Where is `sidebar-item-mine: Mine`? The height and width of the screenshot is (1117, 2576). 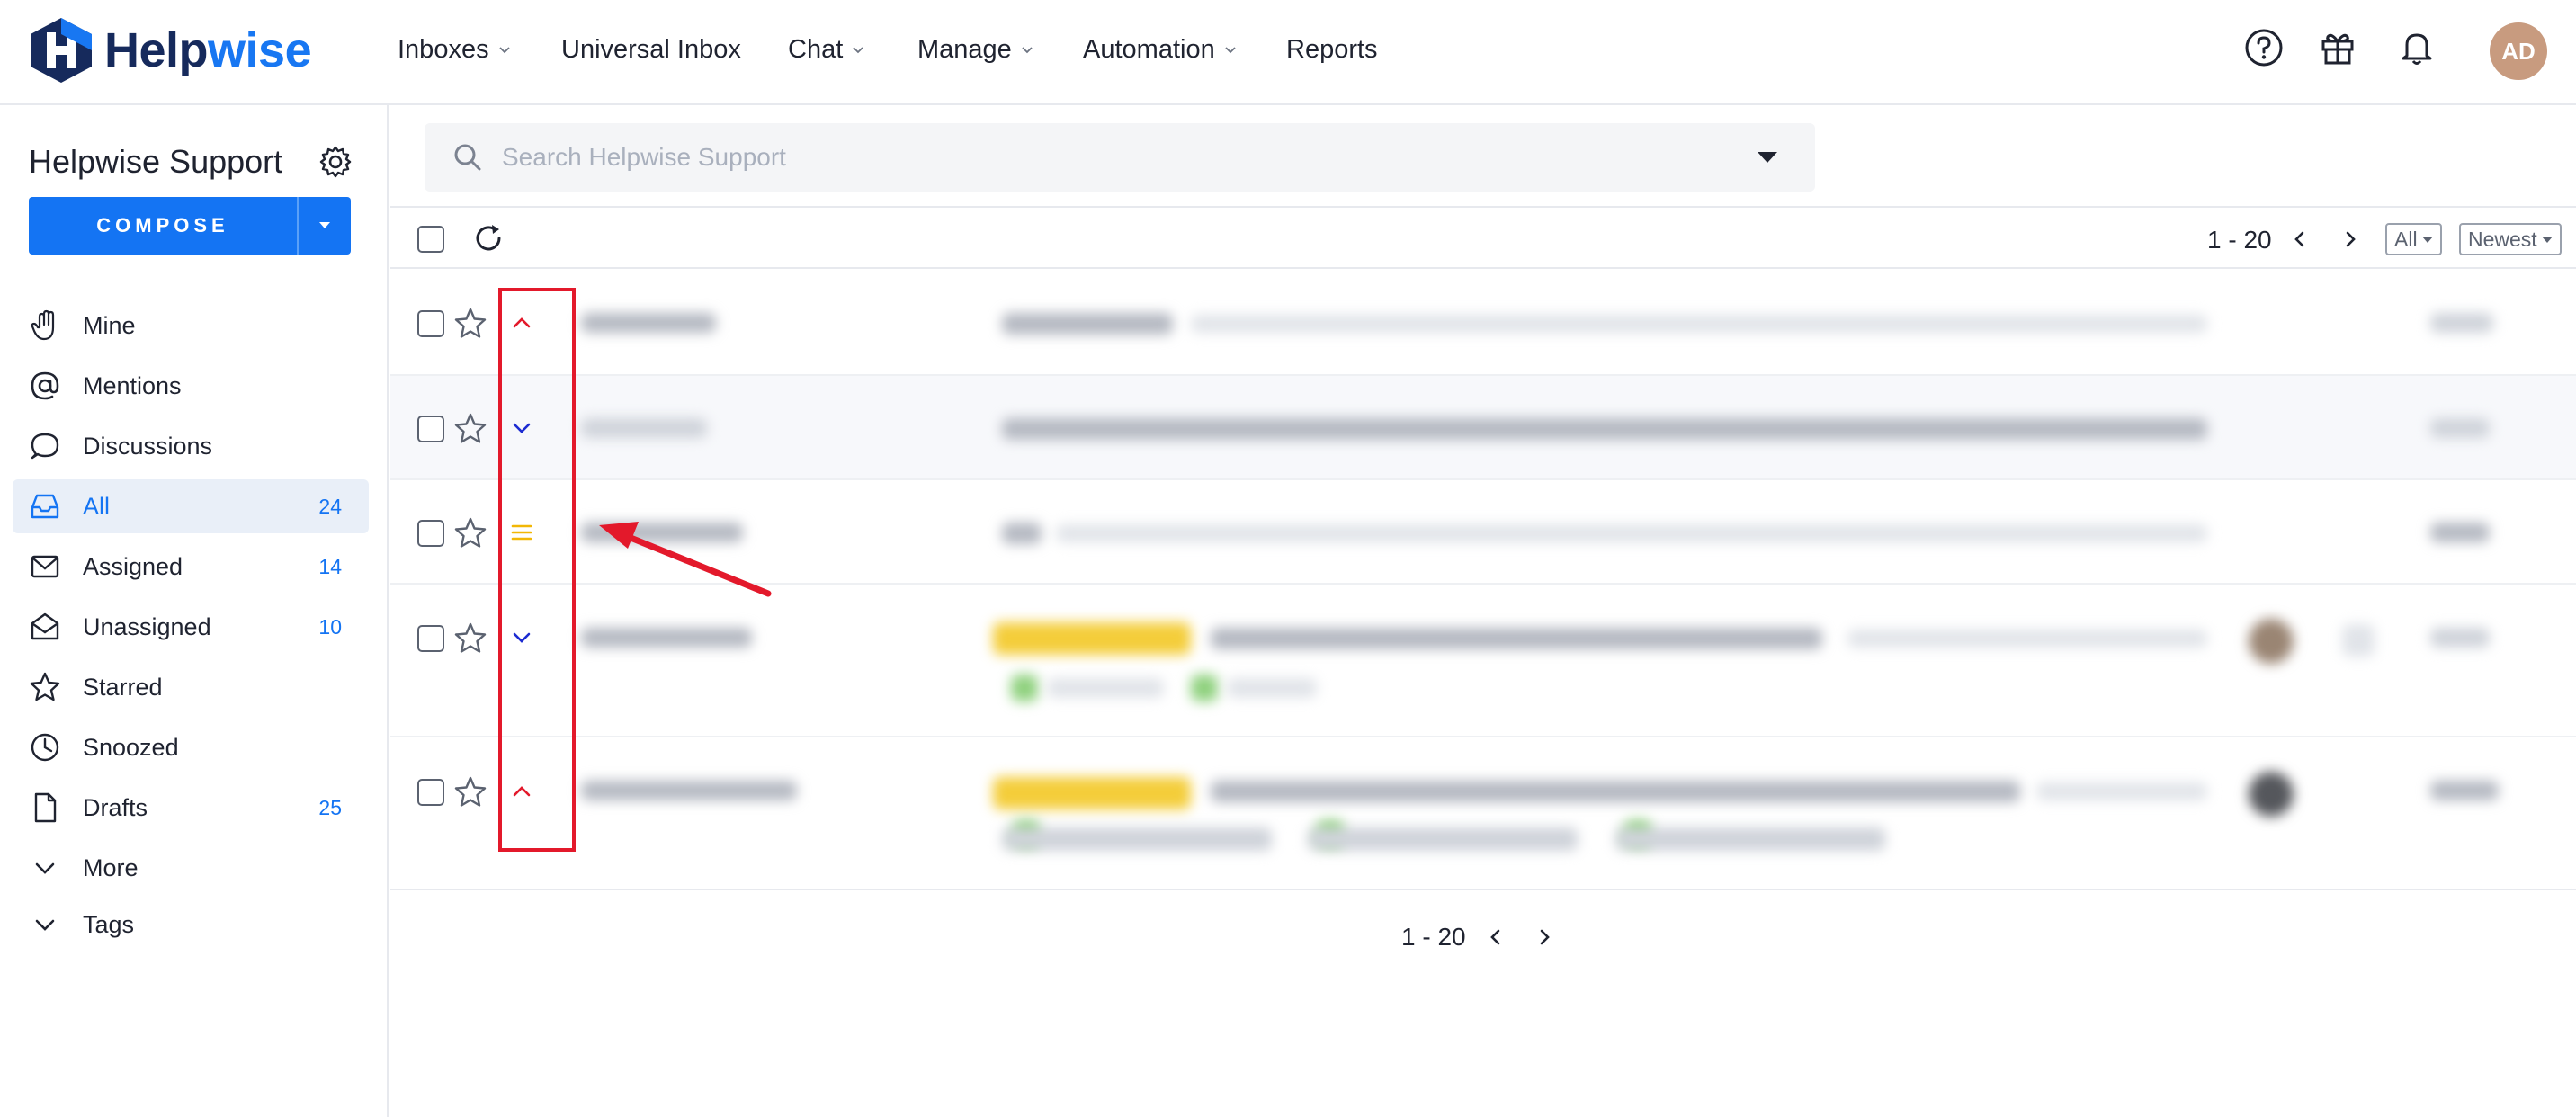 sidebar-item-mine: Mine is located at coordinates (191, 326).